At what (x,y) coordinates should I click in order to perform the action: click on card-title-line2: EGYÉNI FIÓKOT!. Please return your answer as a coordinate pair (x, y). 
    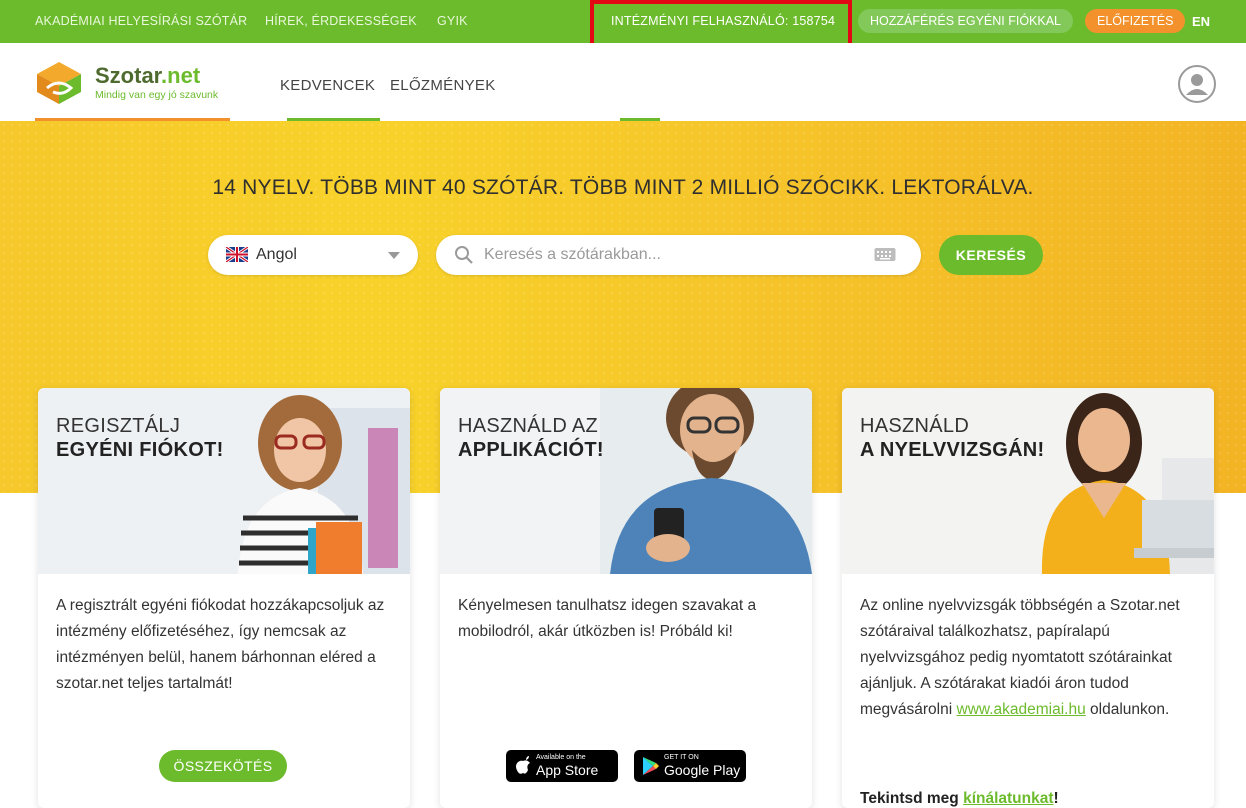
    Looking at the image, I should click on (140, 450).